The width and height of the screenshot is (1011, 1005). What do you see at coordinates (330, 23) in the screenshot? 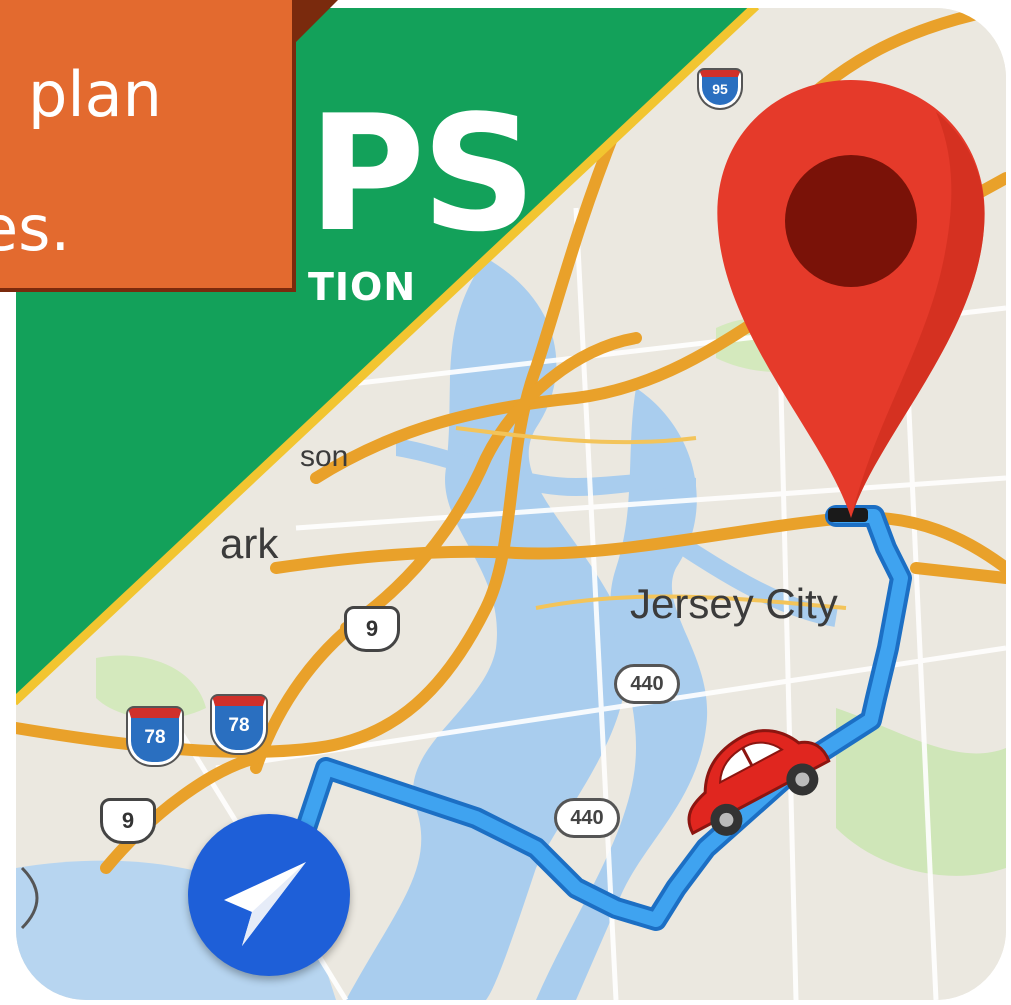
I see `banner-corner-fold` at bounding box center [330, 23].